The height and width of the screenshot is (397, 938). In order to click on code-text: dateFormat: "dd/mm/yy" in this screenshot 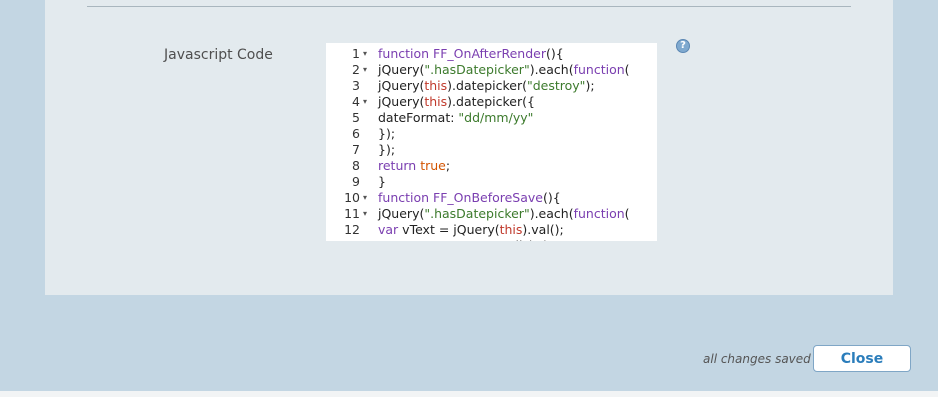, I will do `click(455, 118)`.